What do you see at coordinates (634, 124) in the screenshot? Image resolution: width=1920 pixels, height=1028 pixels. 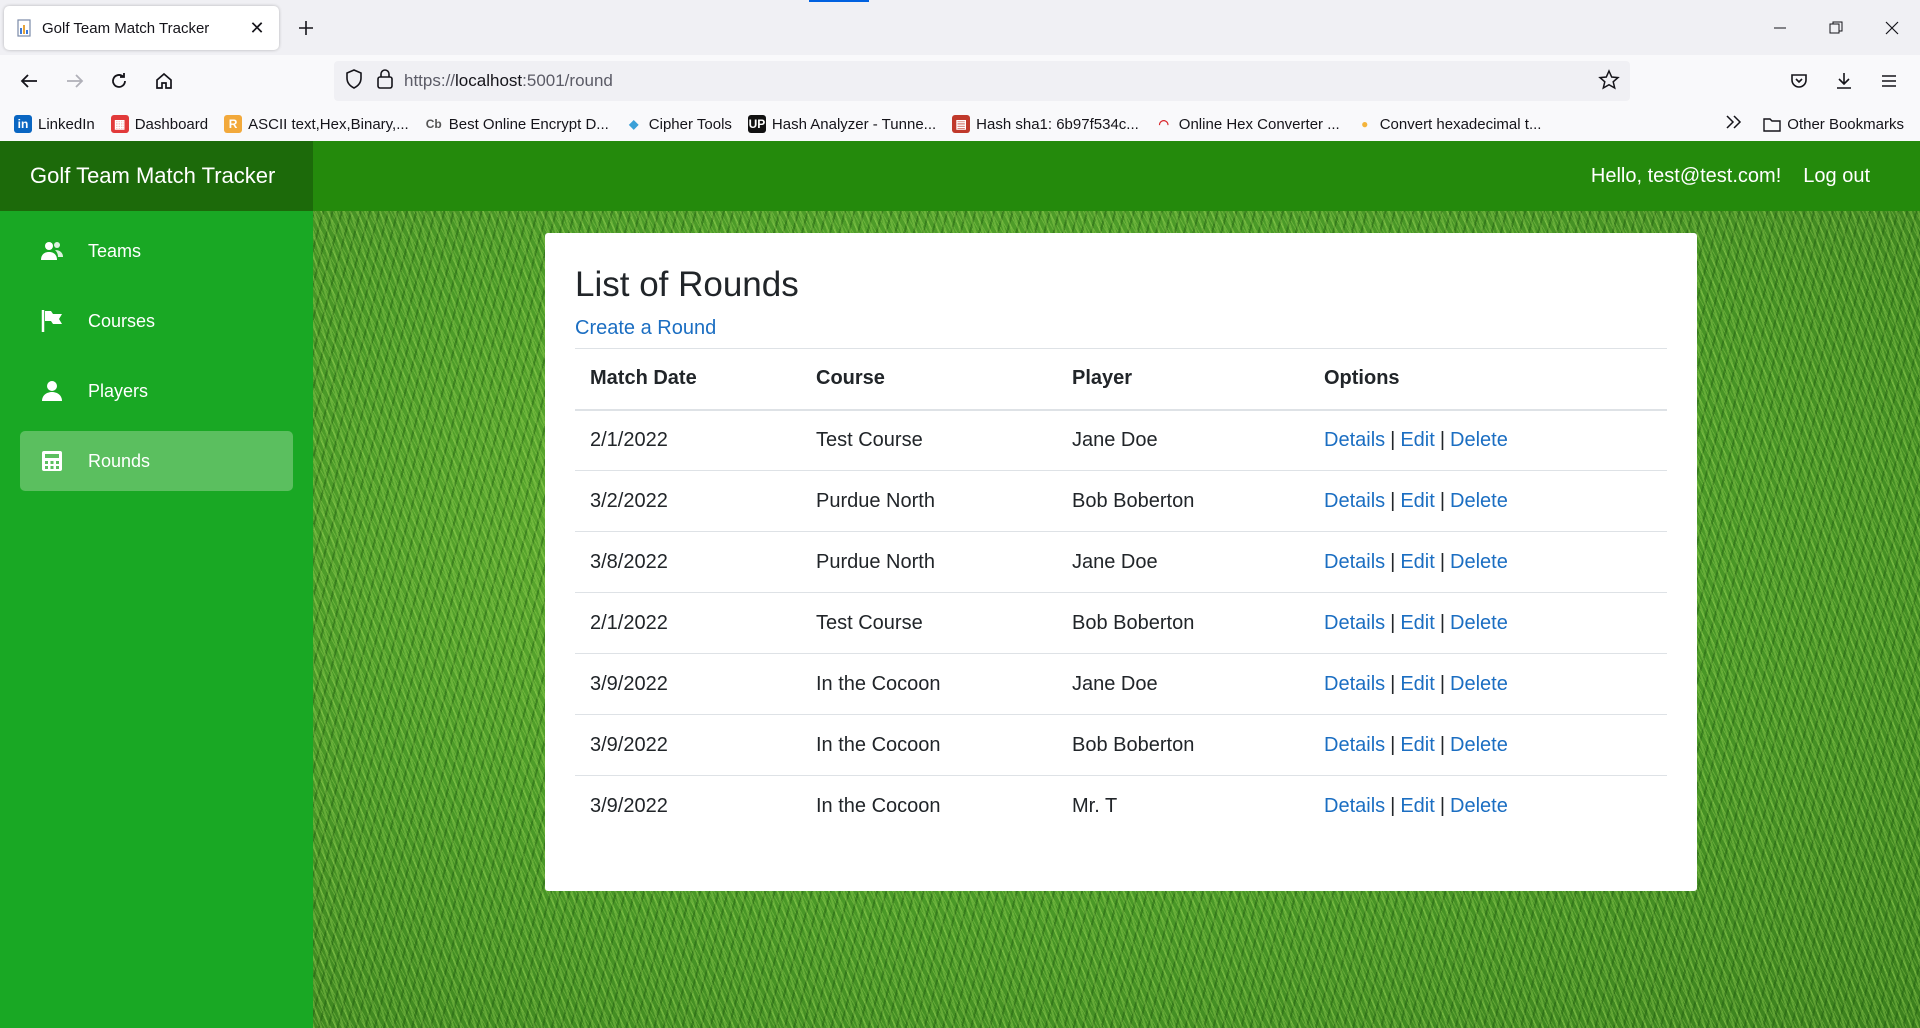 I see `cipher-icon: ◆` at bounding box center [634, 124].